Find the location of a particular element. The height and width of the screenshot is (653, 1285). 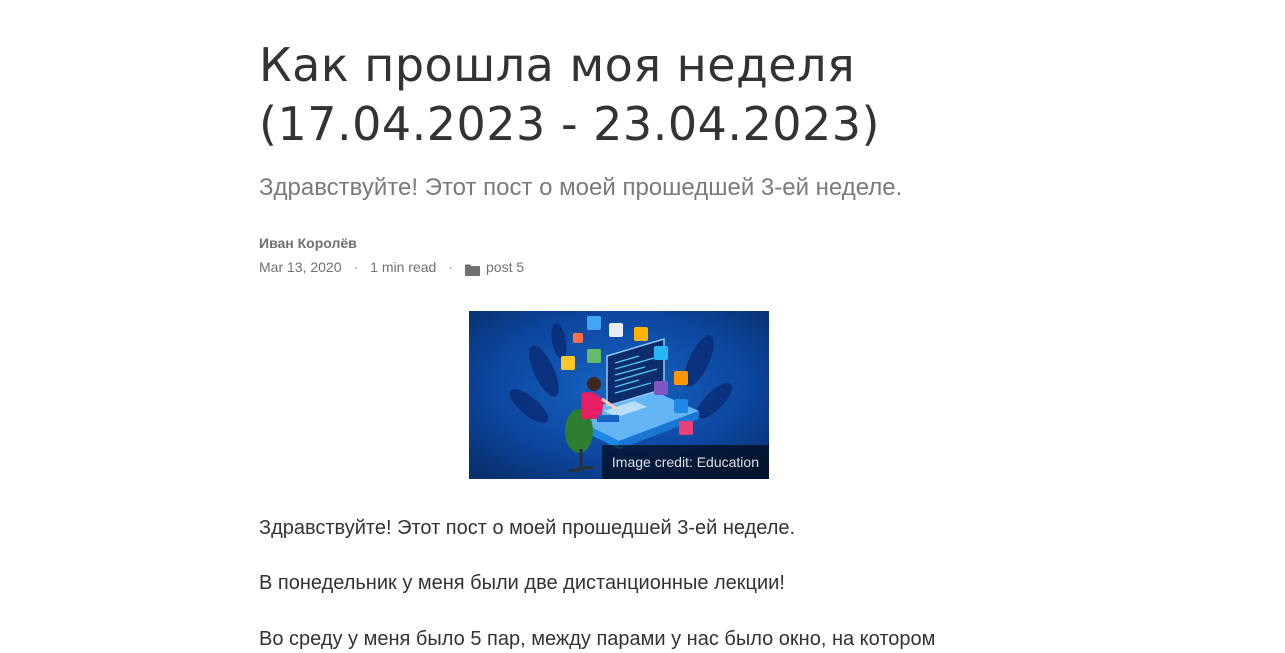

page-title-line-2: (17.04.2023 - 23.04.2023) is located at coordinates (569, 124).